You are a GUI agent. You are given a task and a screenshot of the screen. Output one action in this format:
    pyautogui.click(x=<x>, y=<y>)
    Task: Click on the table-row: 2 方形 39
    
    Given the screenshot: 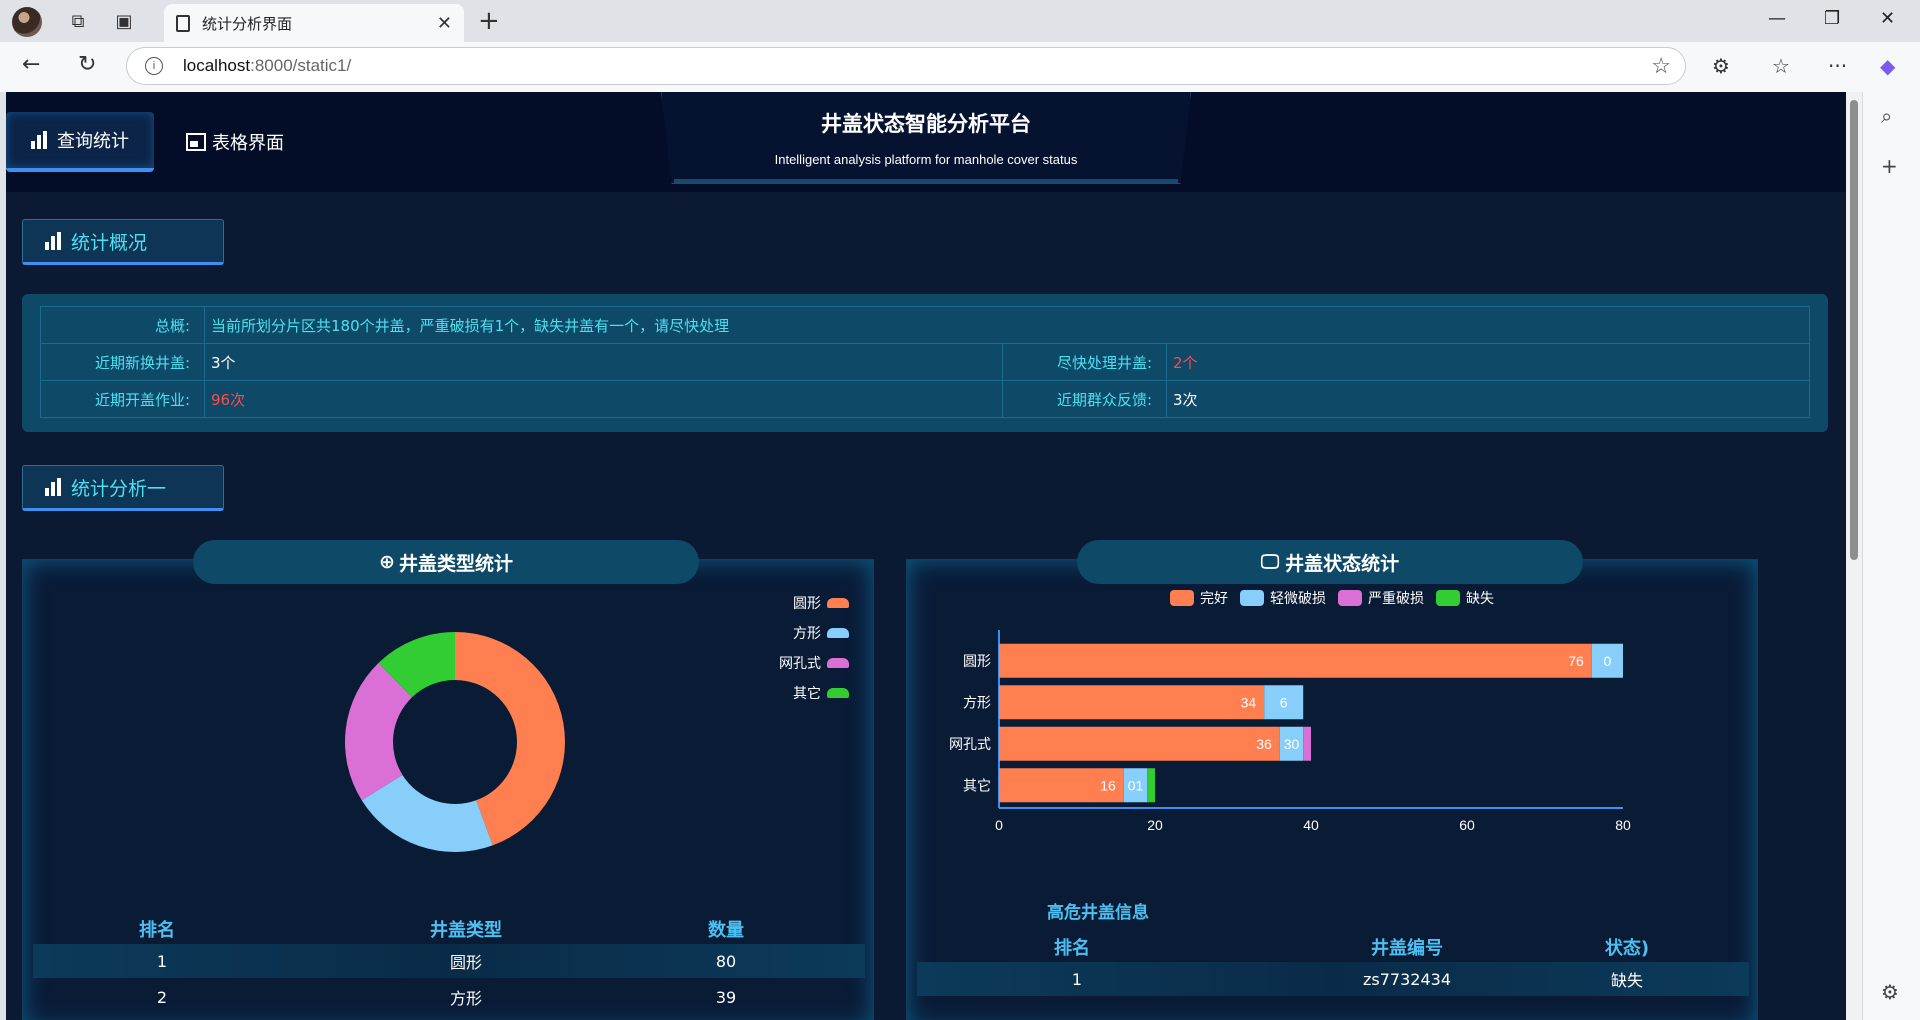 What is the action you would take?
    pyautogui.click(x=449, y=997)
    